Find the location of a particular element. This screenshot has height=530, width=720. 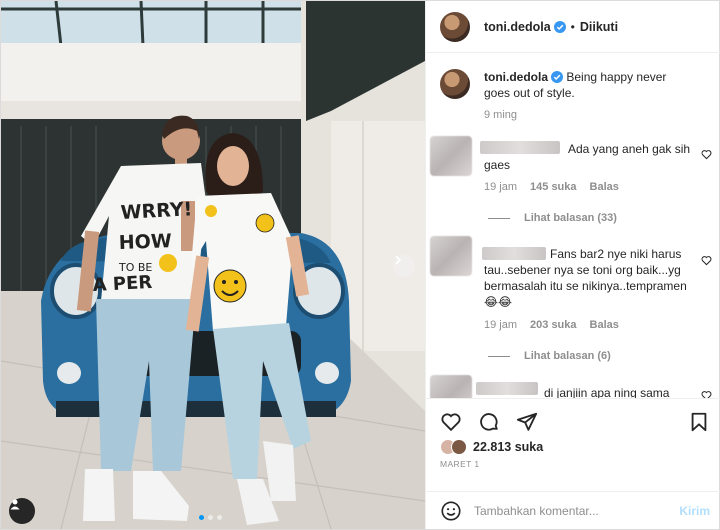

view-replies-button: Lihat balasan (6) is located at coordinates (549, 356).